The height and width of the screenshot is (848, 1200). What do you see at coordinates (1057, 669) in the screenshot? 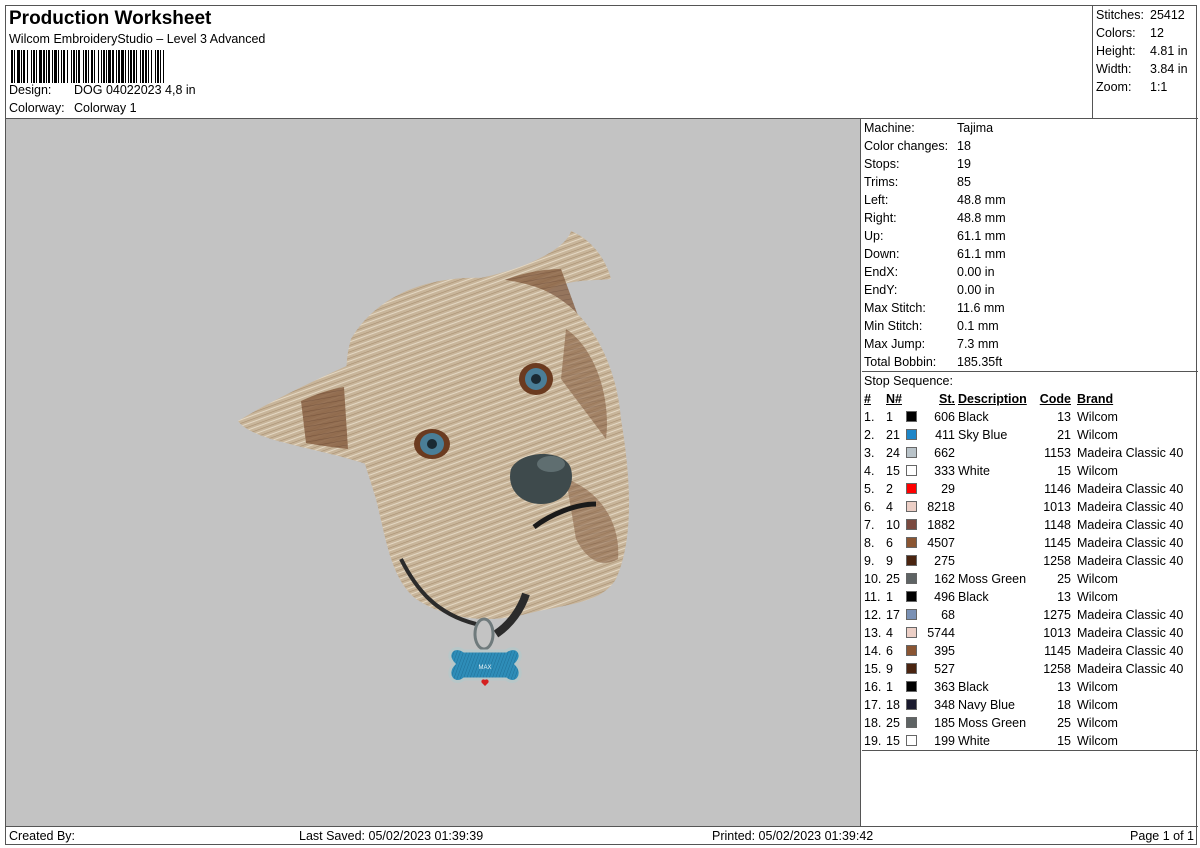
I see `row-code: 1258` at bounding box center [1057, 669].